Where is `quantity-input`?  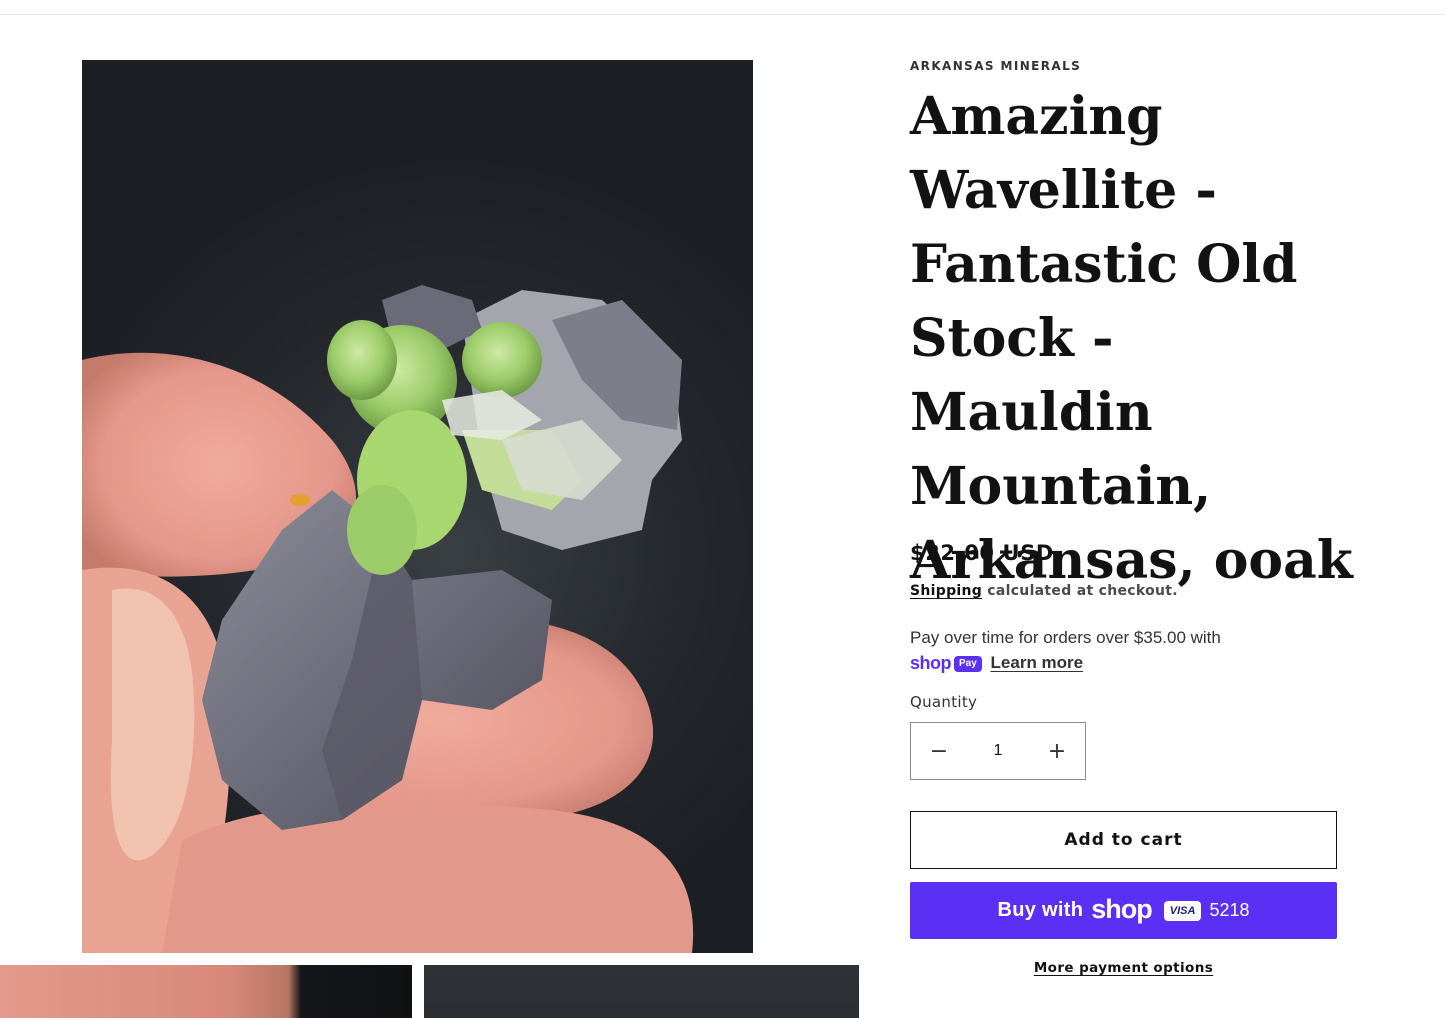
quantity-input is located at coordinates (998, 751).